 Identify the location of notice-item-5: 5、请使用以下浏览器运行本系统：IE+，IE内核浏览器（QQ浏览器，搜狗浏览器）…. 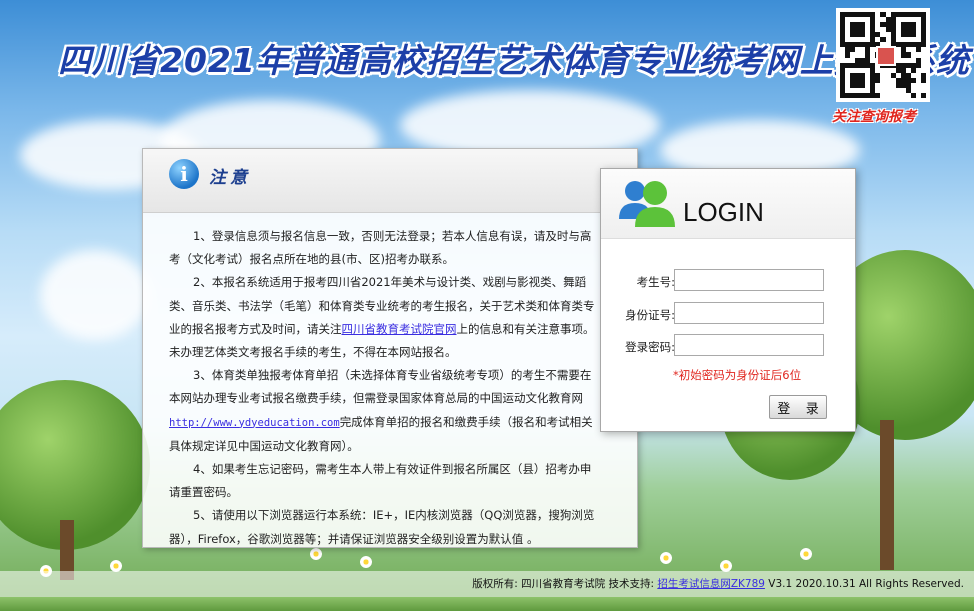
(382, 527).